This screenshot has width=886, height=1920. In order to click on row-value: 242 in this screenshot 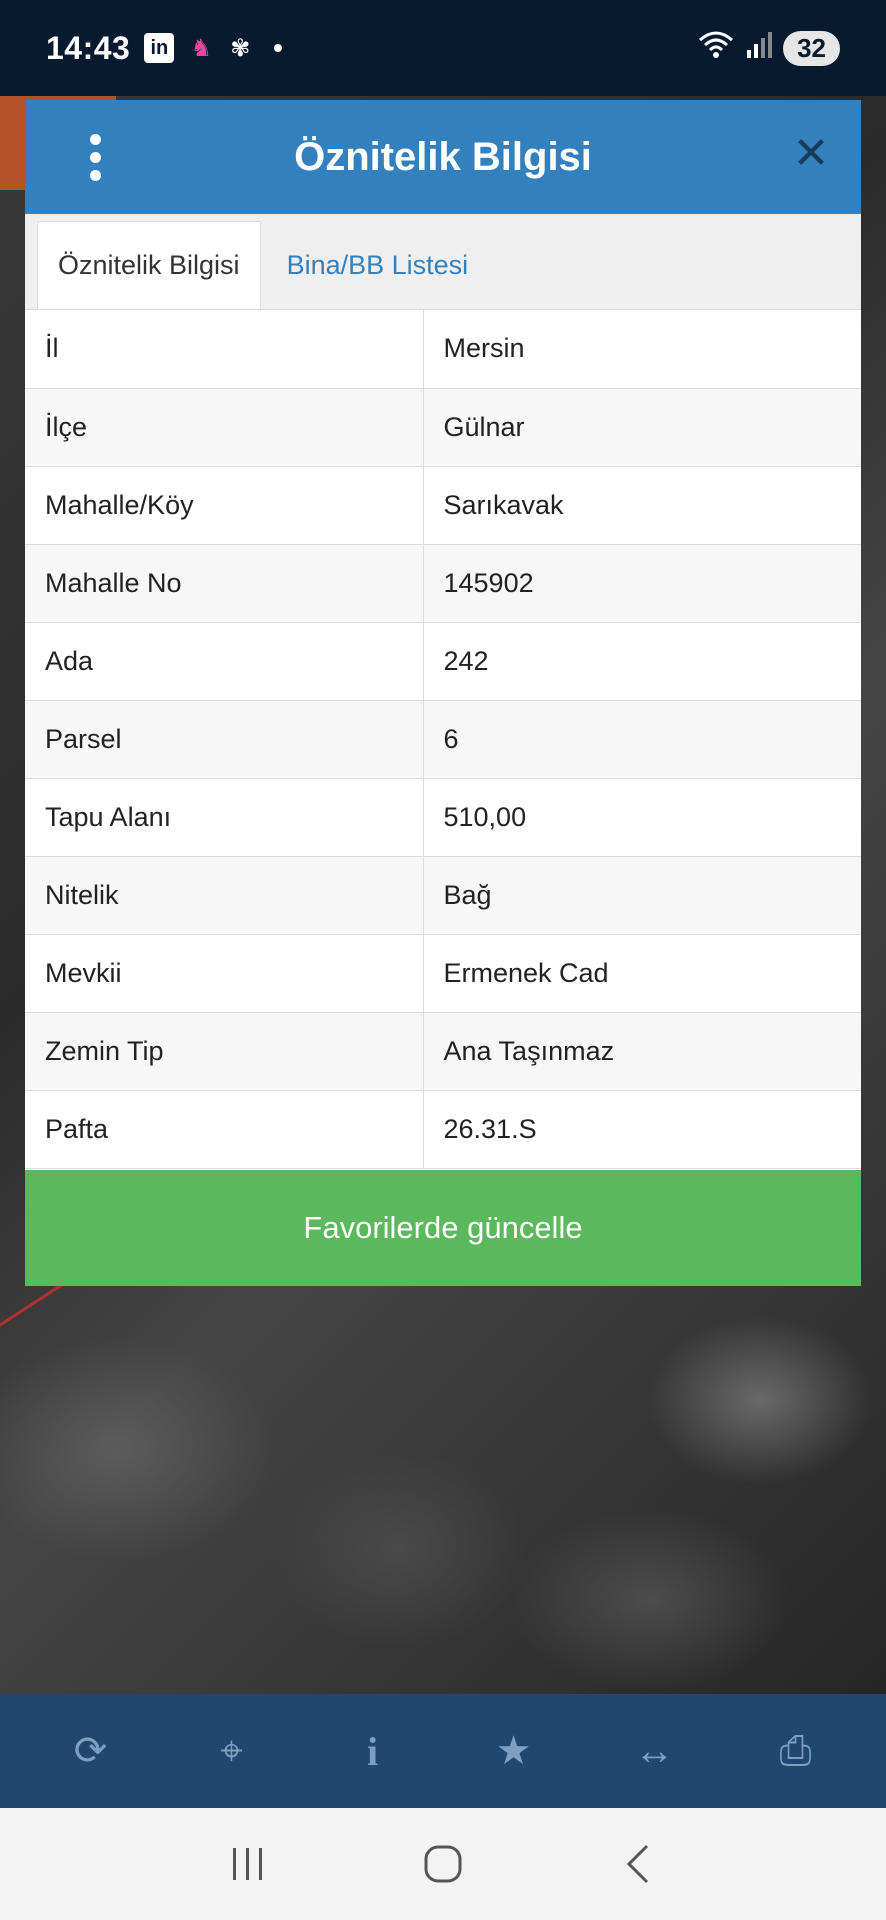, I will do `click(642, 661)`.